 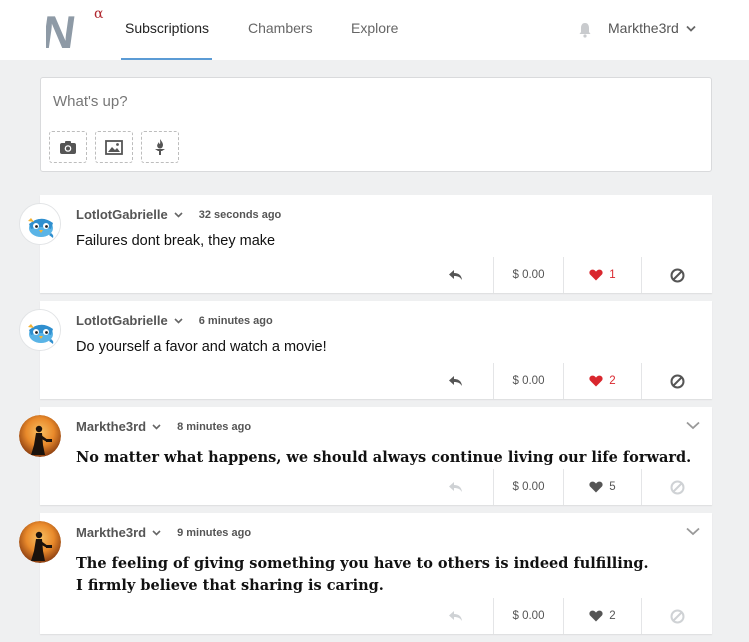 I want to click on torch-icon, so click(x=160, y=147).